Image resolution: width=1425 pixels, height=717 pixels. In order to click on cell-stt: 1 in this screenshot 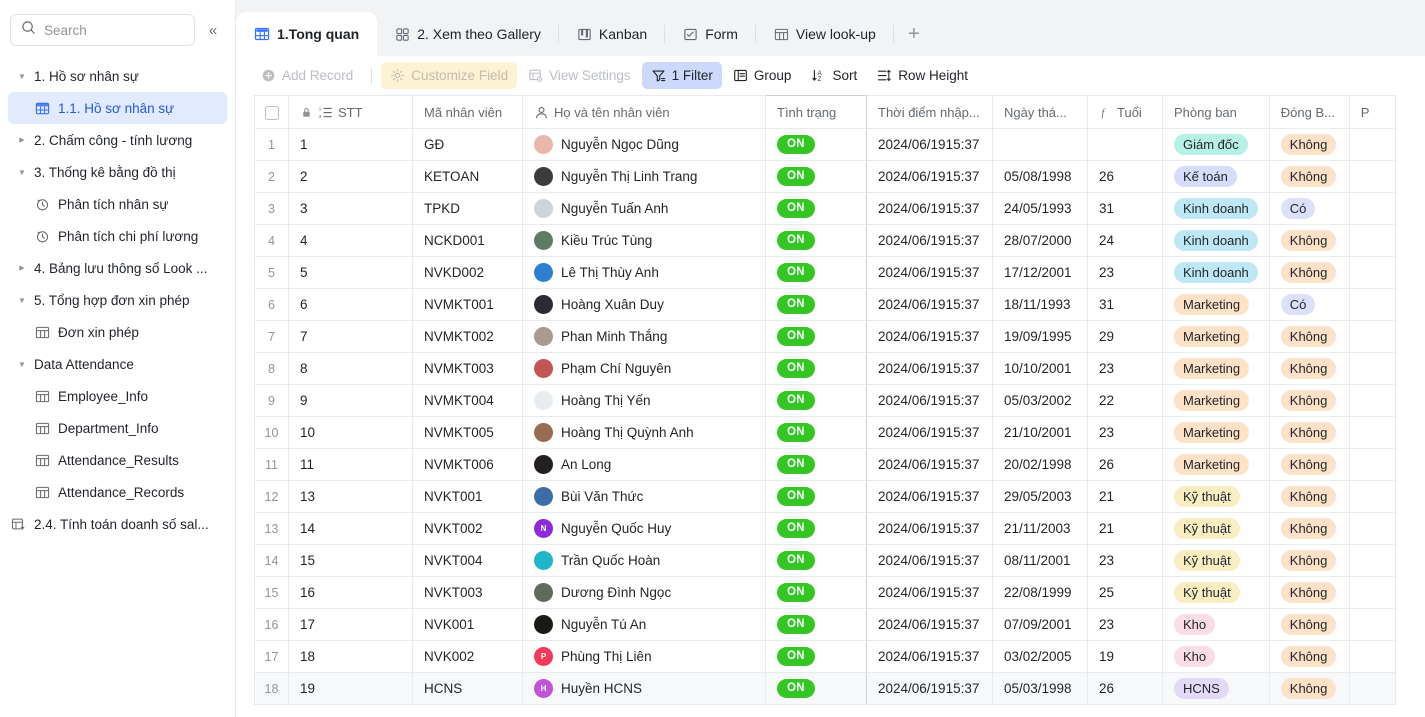, I will do `click(350, 144)`.